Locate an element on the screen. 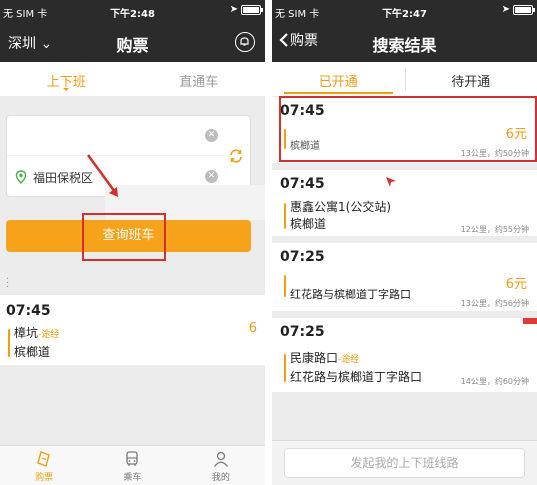 This screenshot has height=485, width=537. nav-tickets: 购票 is located at coordinates (44, 465).